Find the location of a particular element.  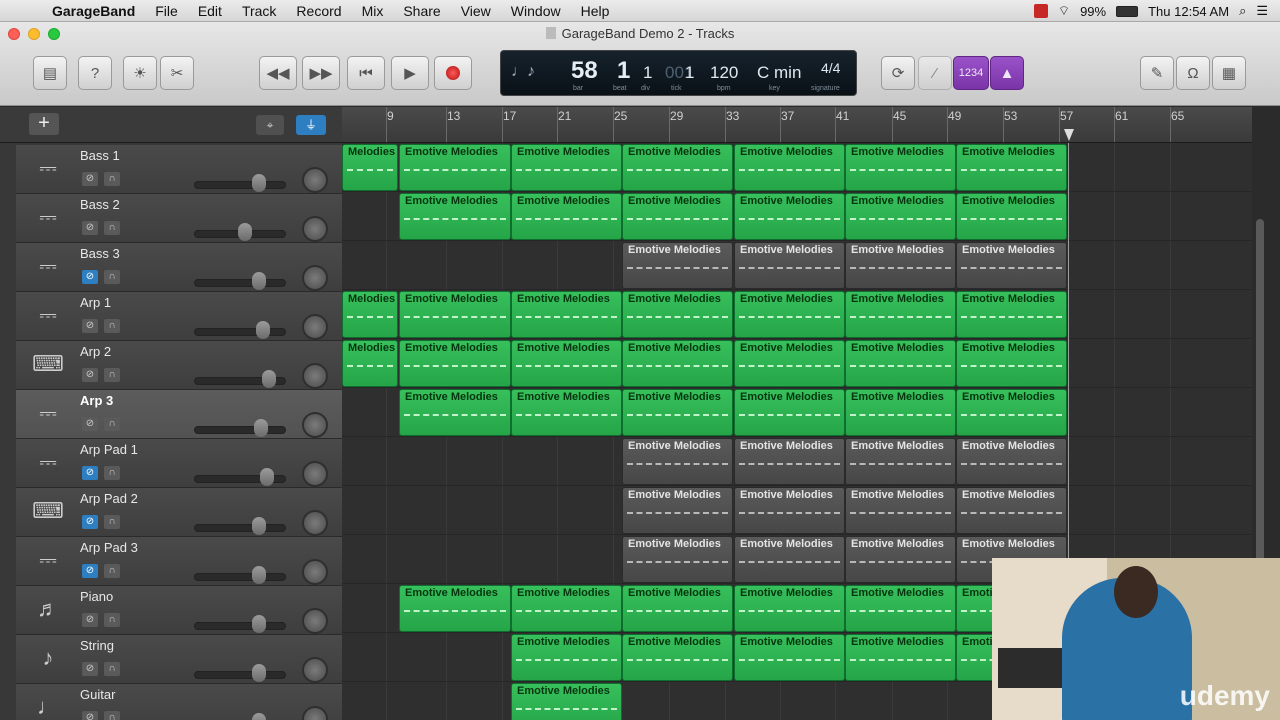

smart-filter-button: ⏚ is located at coordinates (311, 125).